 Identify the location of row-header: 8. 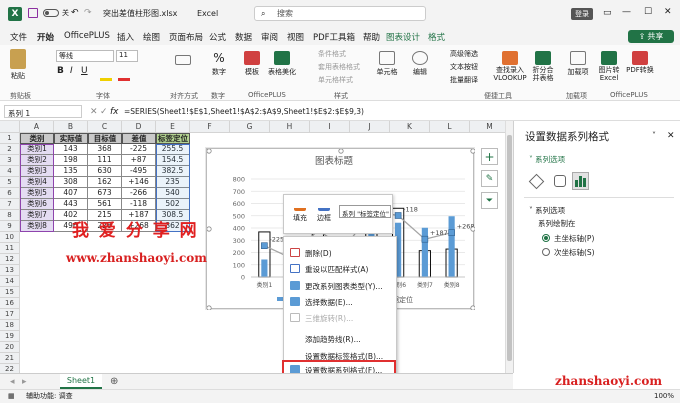
(10, 215).